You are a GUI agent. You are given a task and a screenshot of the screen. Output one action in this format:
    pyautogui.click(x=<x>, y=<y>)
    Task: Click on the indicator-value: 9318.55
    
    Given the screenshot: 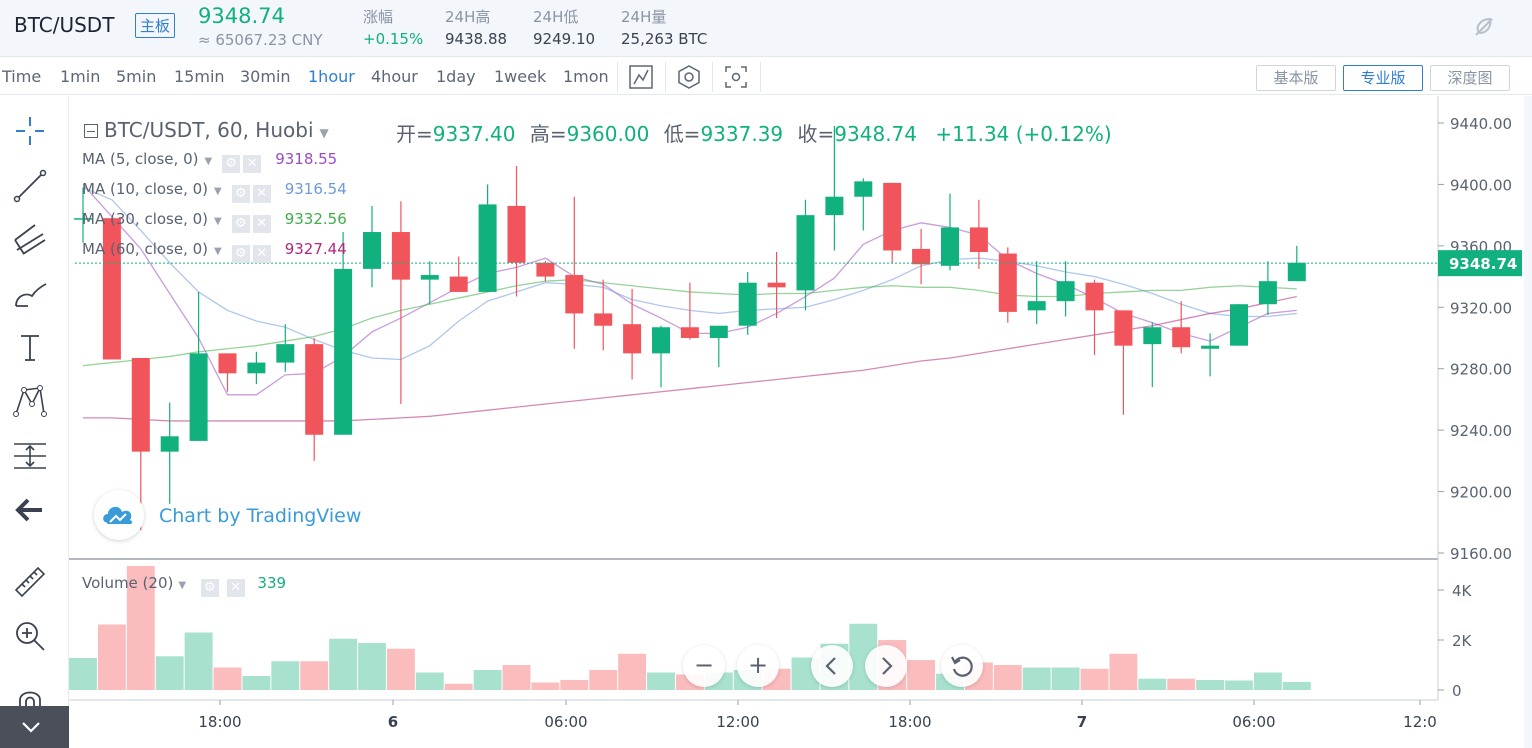 What is the action you would take?
    pyautogui.click(x=306, y=159)
    